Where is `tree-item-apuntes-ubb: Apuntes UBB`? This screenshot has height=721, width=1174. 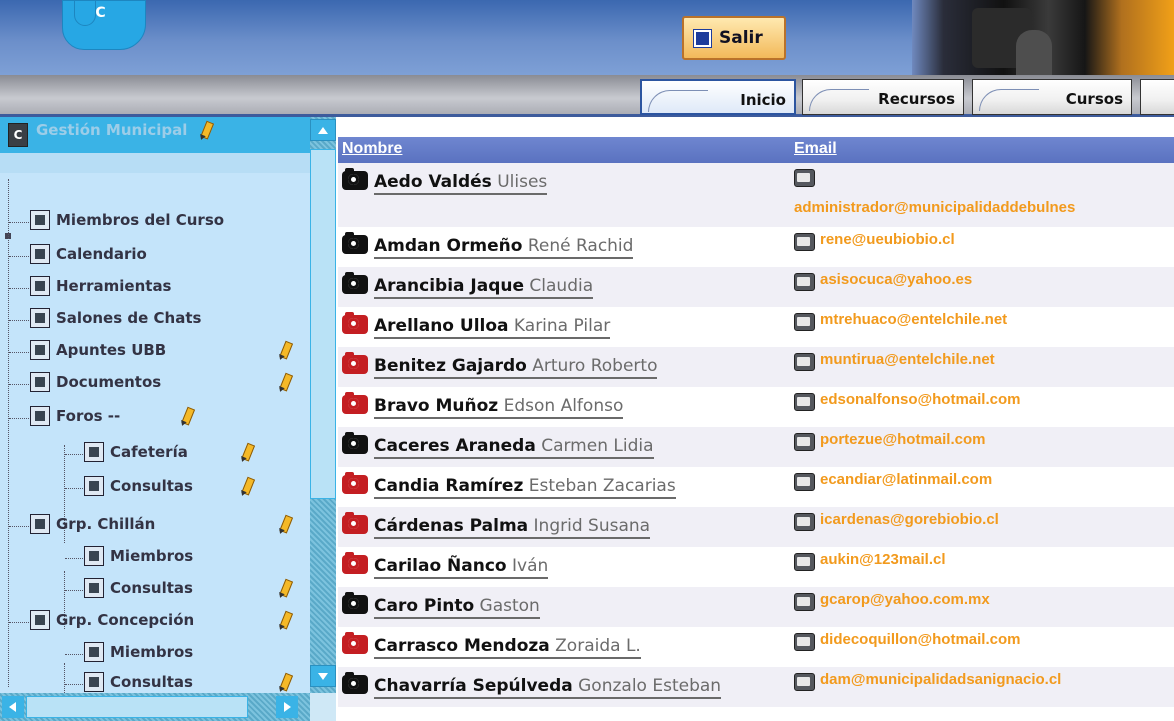
tree-item-apuntes-ubb: Apuntes UBB is located at coordinates (98, 350).